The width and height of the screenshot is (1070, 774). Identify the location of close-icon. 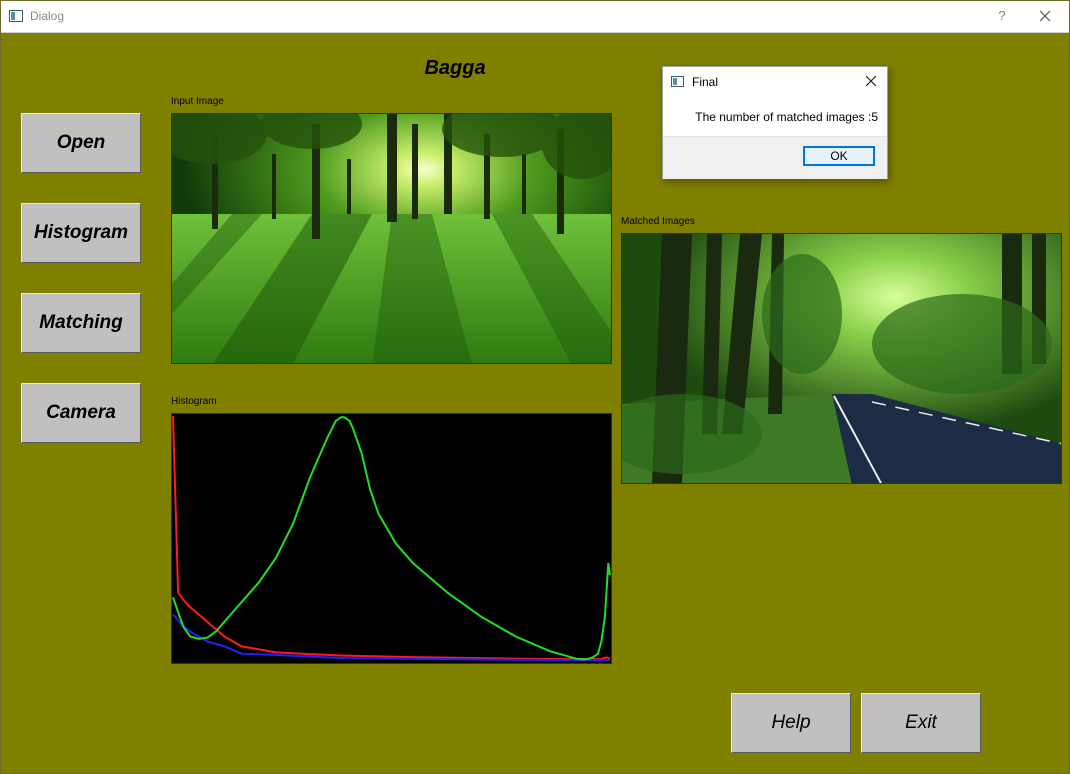
(1045, 16).